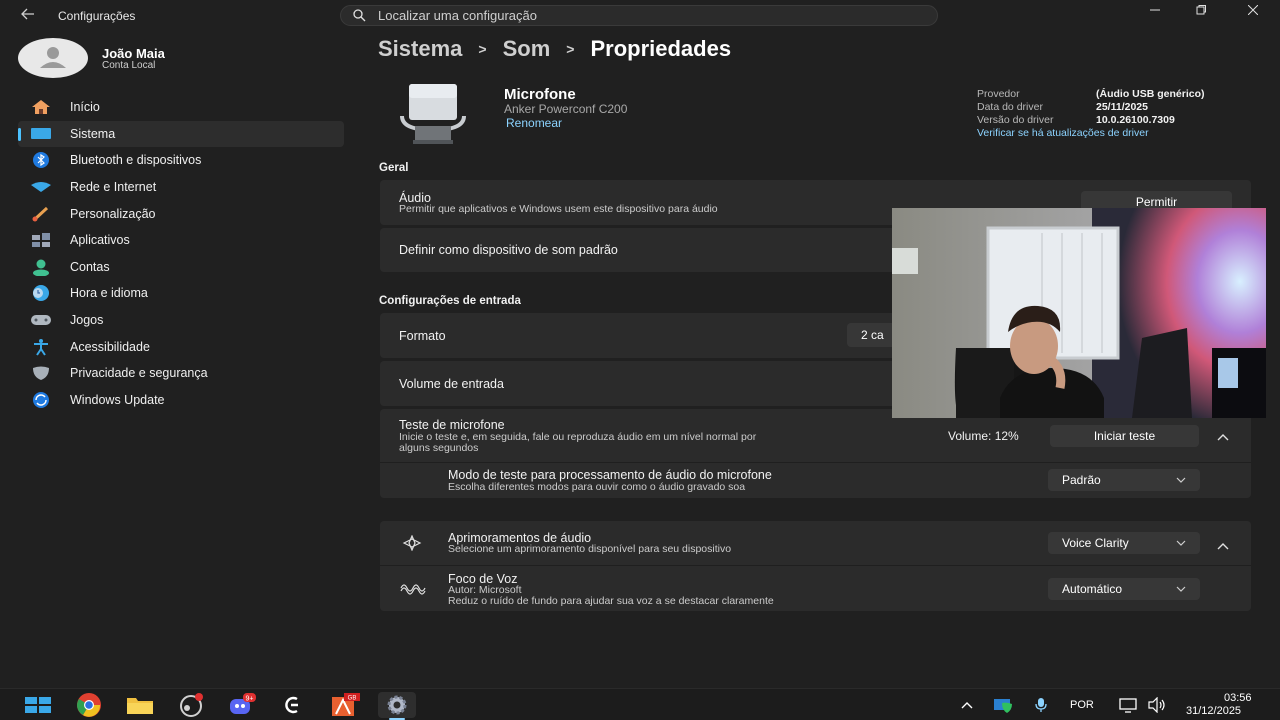 The width and height of the screenshot is (1280, 720). What do you see at coordinates (1129, 705) in the screenshot?
I see `network-tray-icon` at bounding box center [1129, 705].